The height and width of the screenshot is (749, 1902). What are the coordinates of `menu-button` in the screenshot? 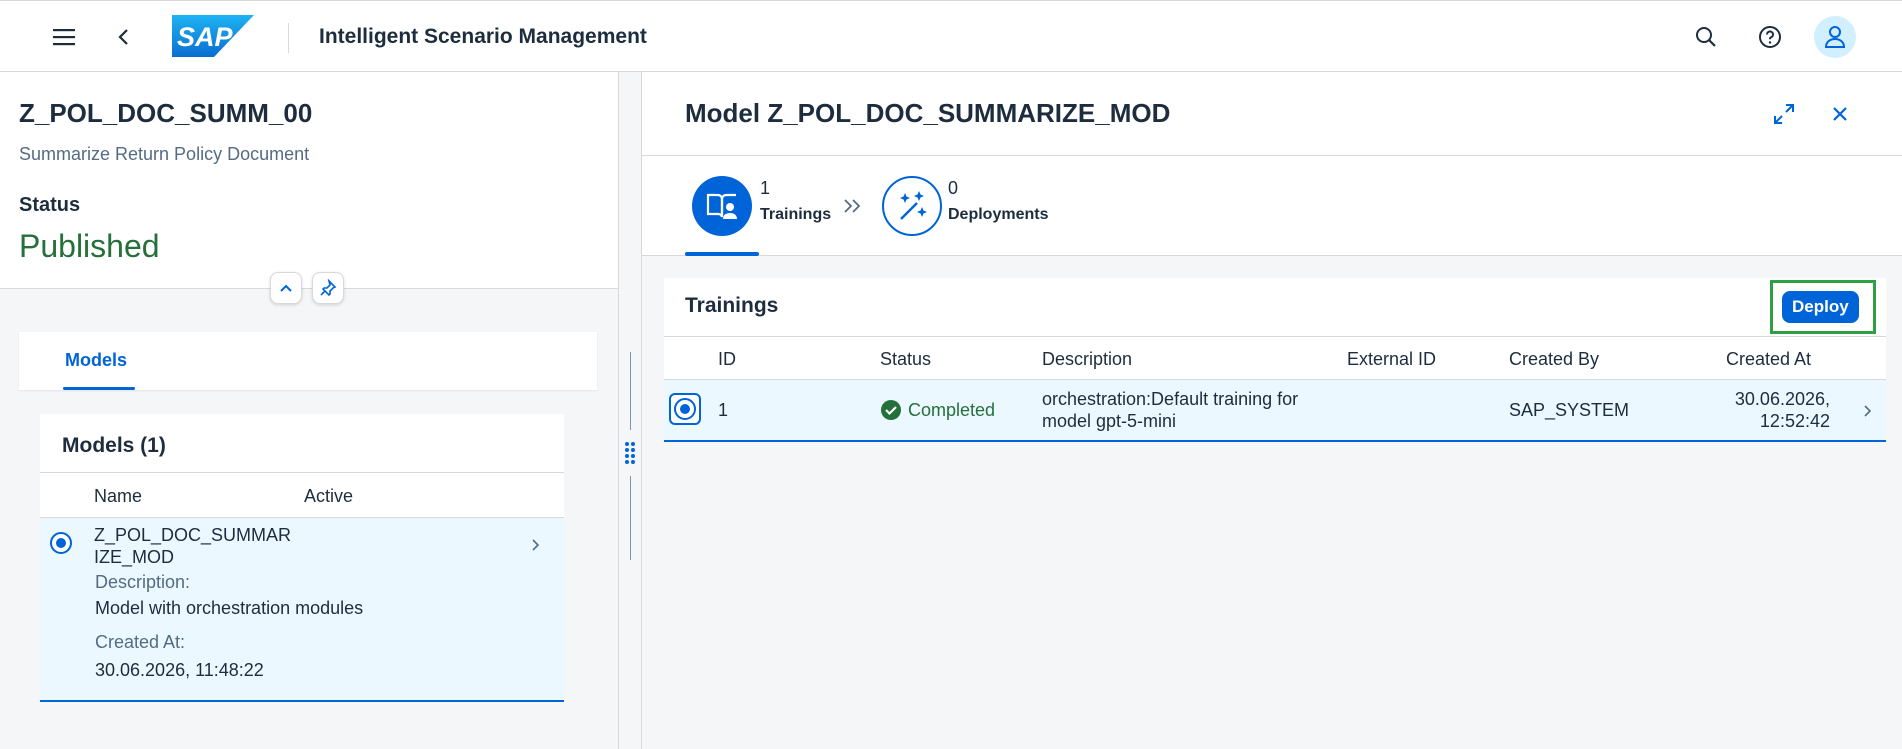 It's located at (64, 37).